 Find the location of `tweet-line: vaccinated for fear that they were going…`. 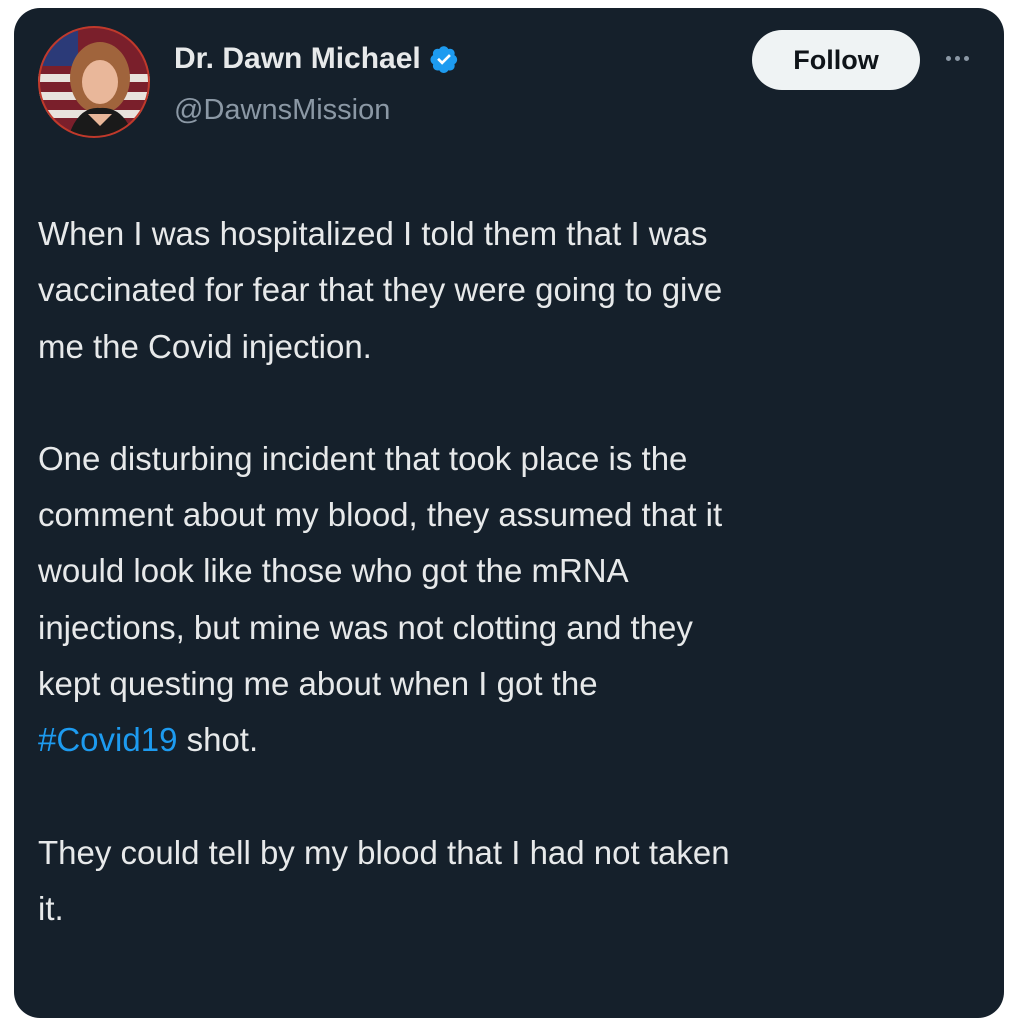

tweet-line: vaccinated for fear that they were going… is located at coordinates (380, 290).